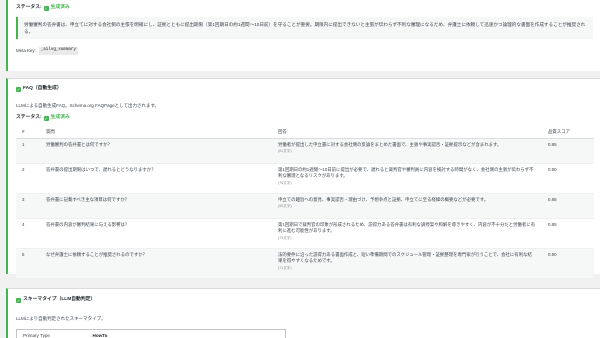 Image resolution: width=600 pixels, height=338 pixels. I want to click on summary-status: ステータス: ✓ 生成済み, so click(43, 8).